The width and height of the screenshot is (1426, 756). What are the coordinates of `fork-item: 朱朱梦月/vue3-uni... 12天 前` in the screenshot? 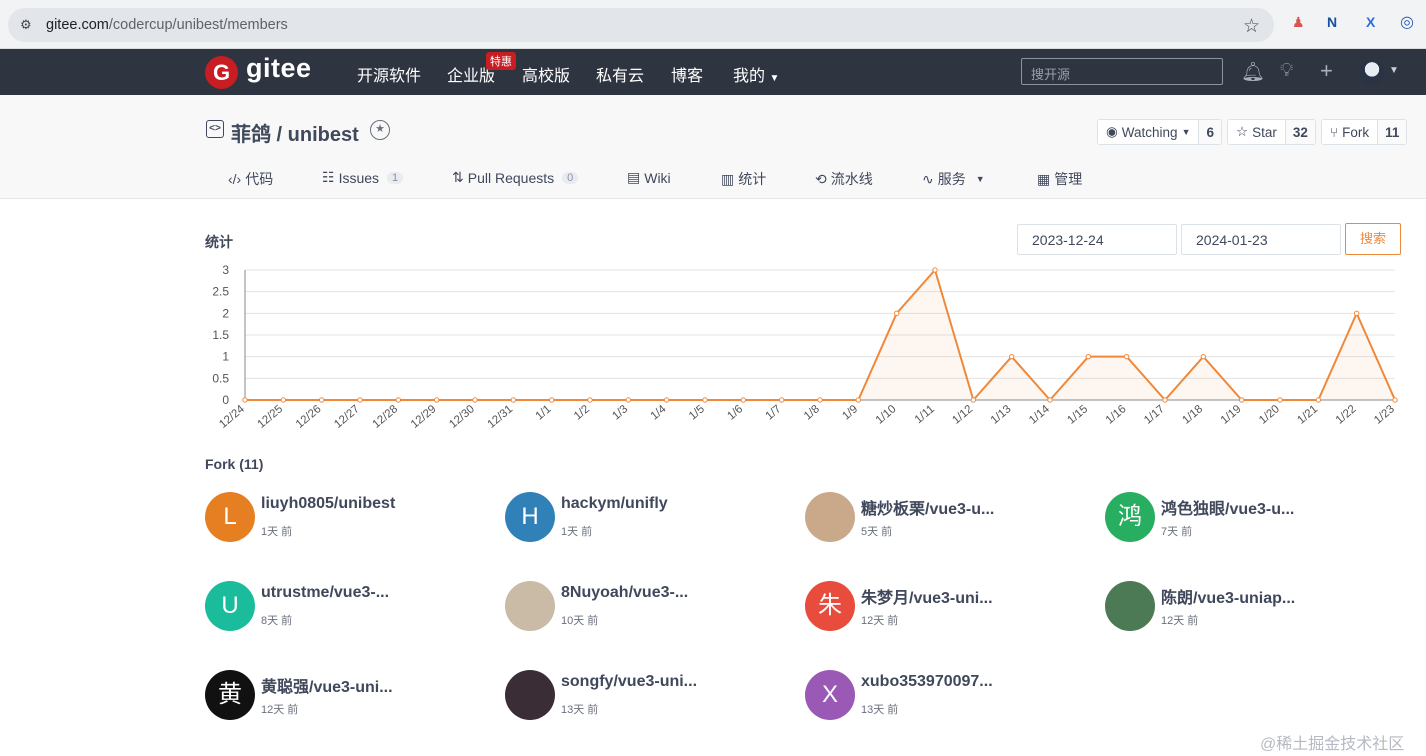 It's located at (950, 607).